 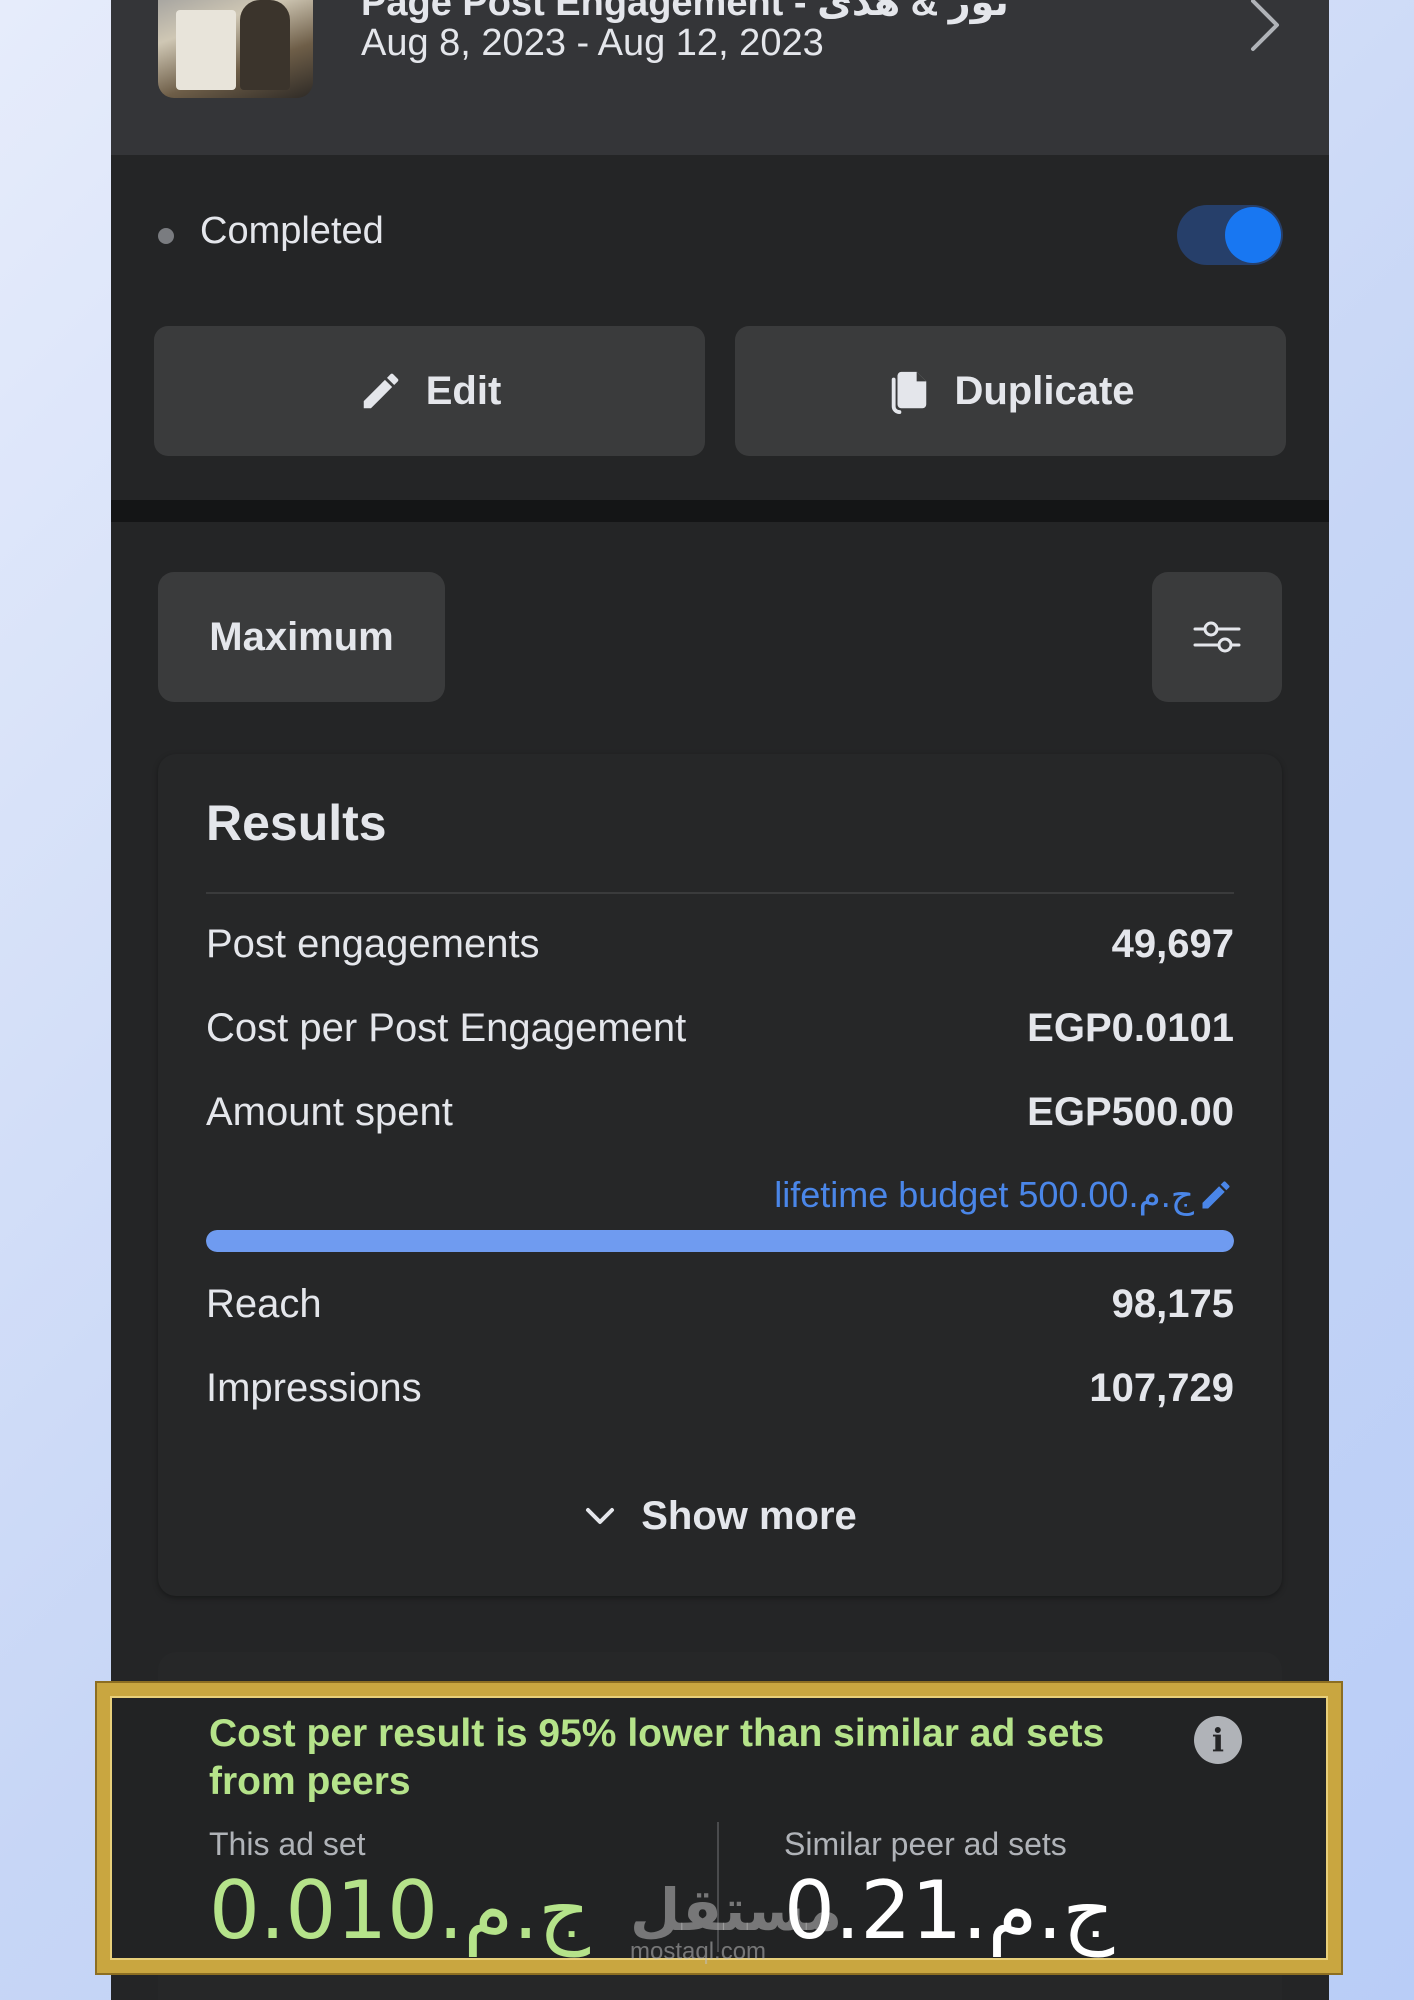 What do you see at coordinates (1130, 1112) in the screenshot?
I see `metric-value: EGP500.00` at bounding box center [1130, 1112].